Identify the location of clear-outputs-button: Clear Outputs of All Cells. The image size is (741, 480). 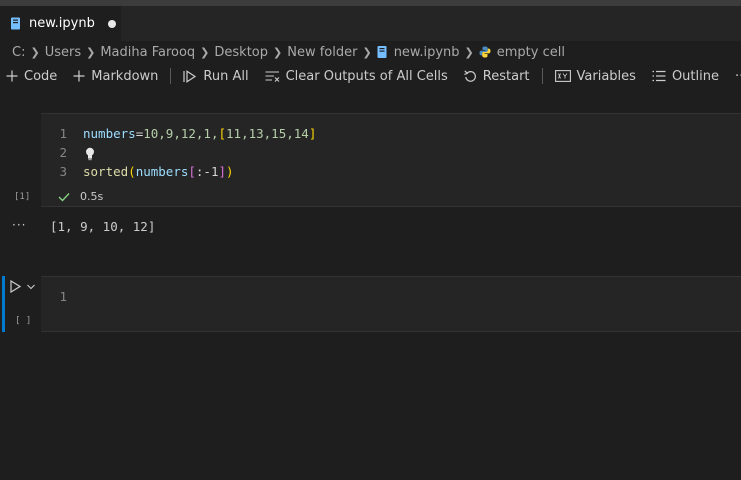
(356, 76).